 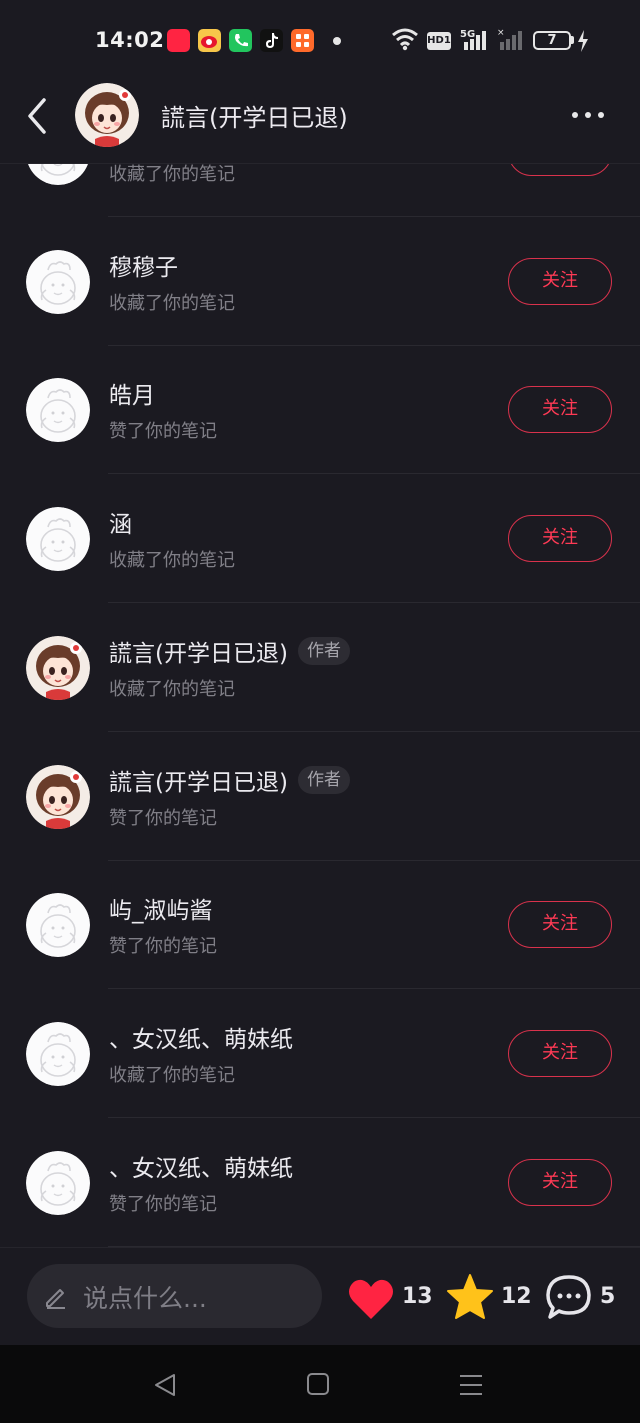 I want to click on notification-dot-icon, so click(x=337, y=41).